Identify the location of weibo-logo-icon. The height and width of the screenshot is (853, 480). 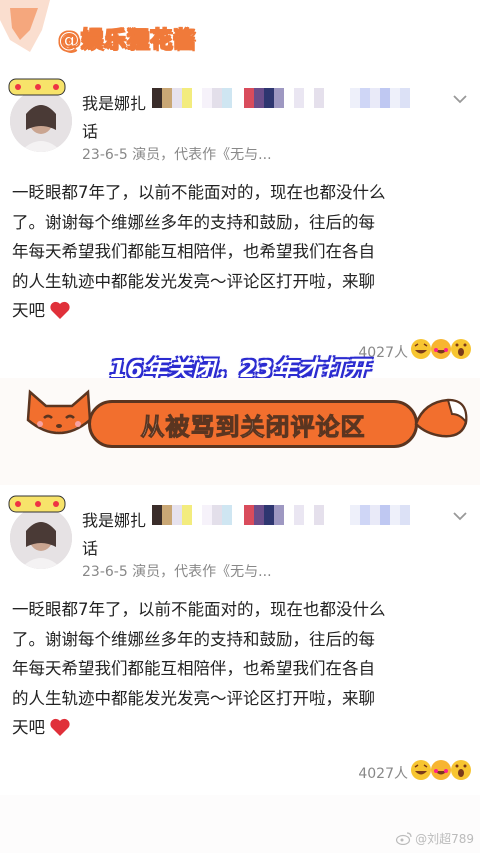
(404, 838).